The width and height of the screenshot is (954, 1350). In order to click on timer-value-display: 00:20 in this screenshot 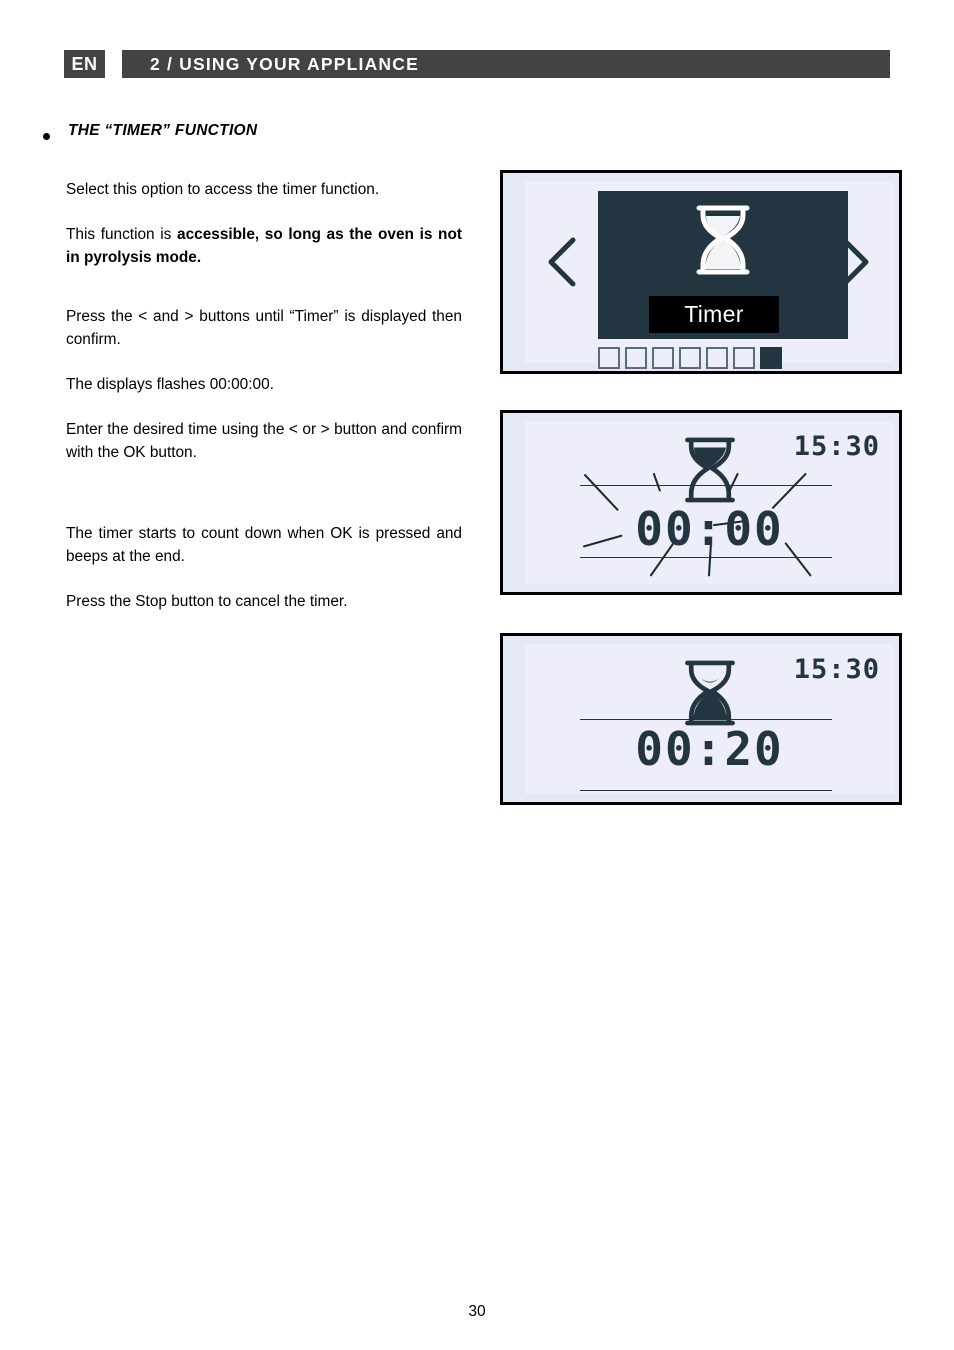, I will do `click(709, 749)`.